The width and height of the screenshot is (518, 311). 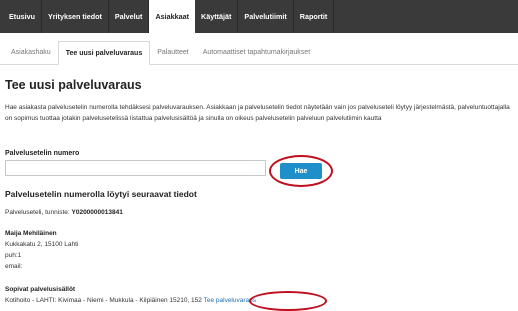 What do you see at coordinates (217, 16) in the screenshot?
I see `nav-item-kayttajat: Käyttäjät` at bounding box center [217, 16].